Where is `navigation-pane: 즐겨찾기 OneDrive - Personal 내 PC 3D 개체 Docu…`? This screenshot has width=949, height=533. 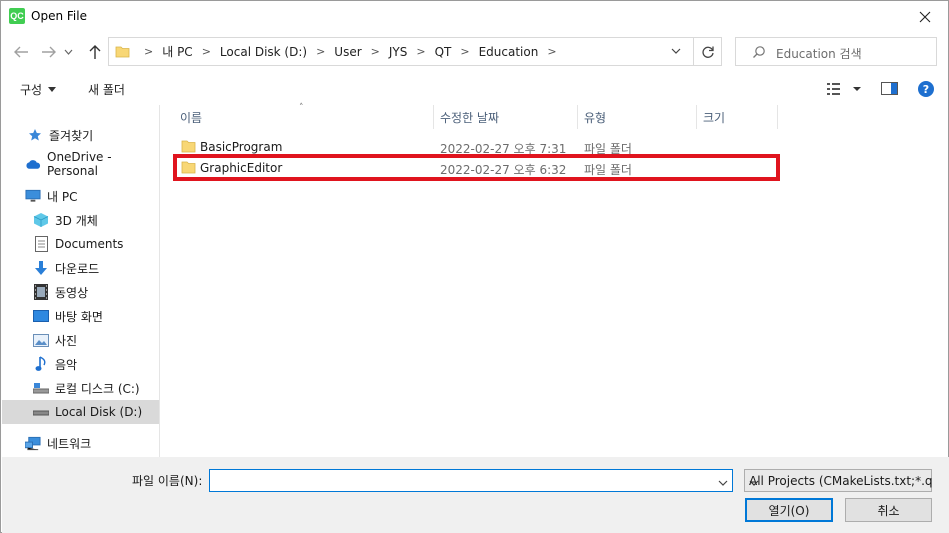
navigation-pane: 즐겨찾기 OneDrive - Personal 내 PC 3D 개체 Docu… is located at coordinates (81, 281).